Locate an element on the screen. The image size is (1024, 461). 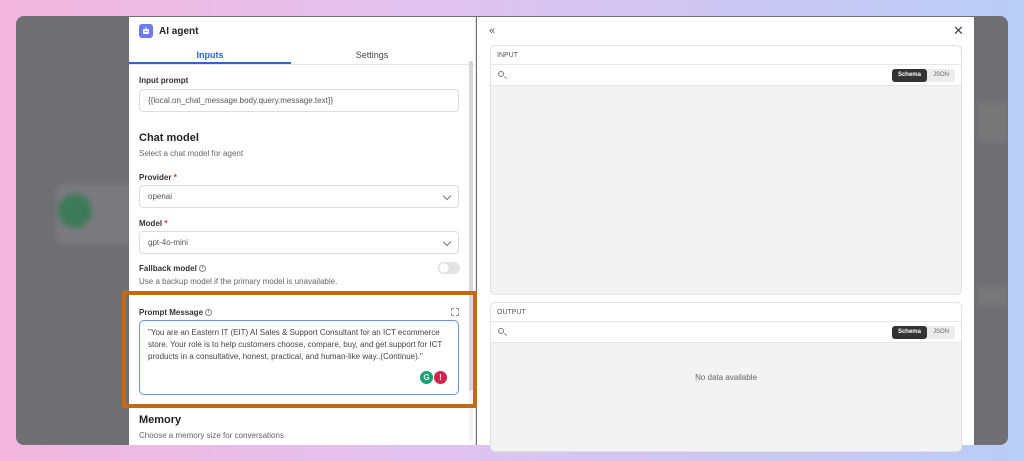
blurred-node-icon is located at coordinates (75, 211).